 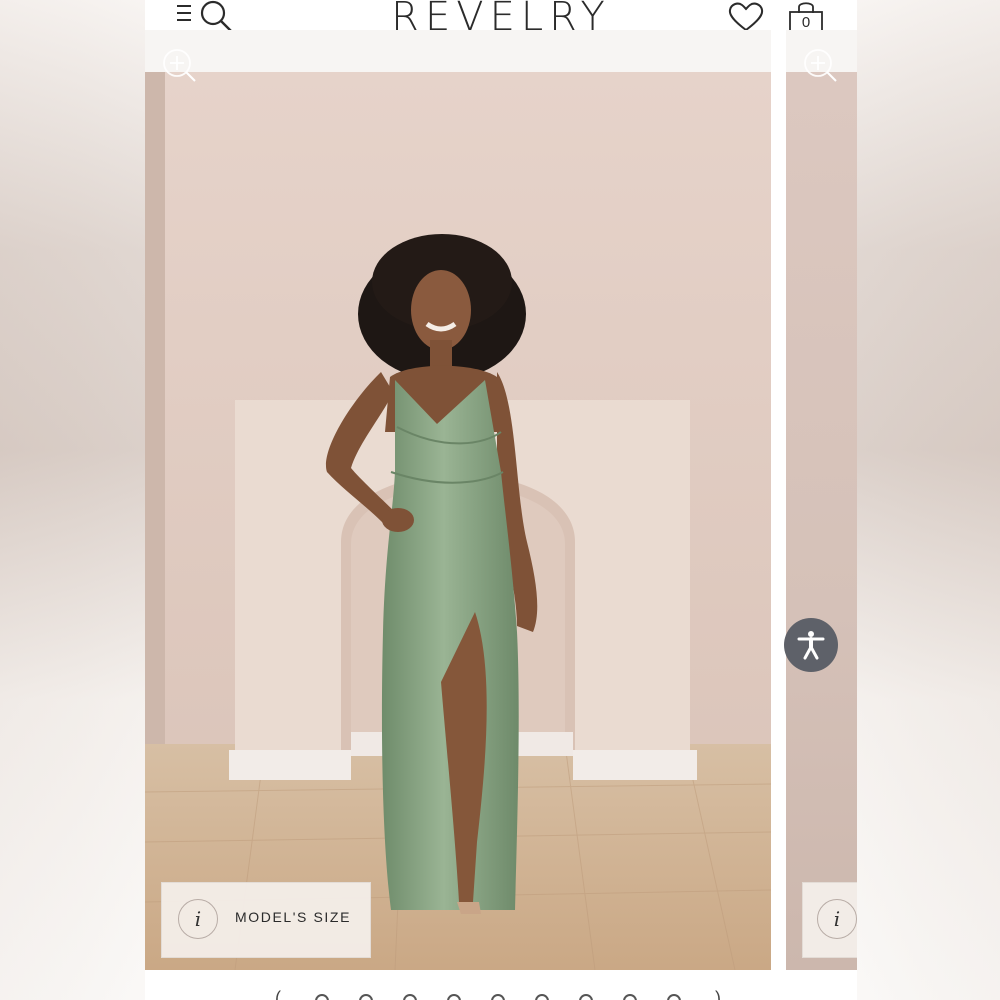 I want to click on accessibility-icon, so click(x=811, y=645).